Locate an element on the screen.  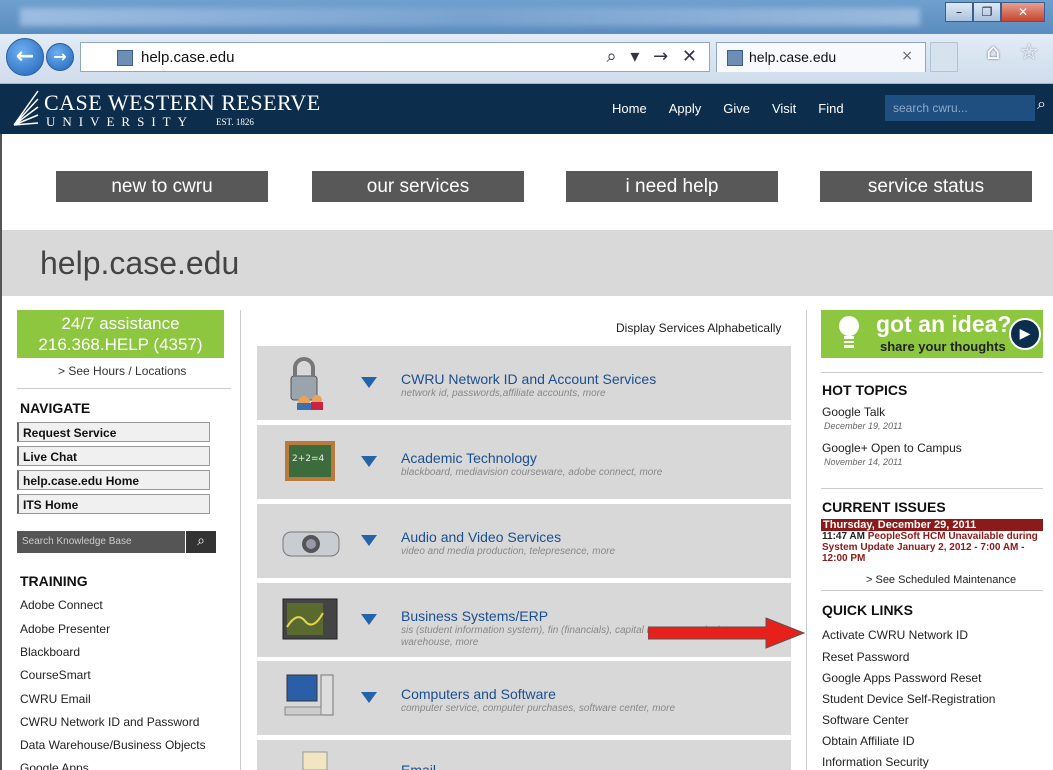
service-title: Business Systems/ERP is located at coordinates (474, 616).